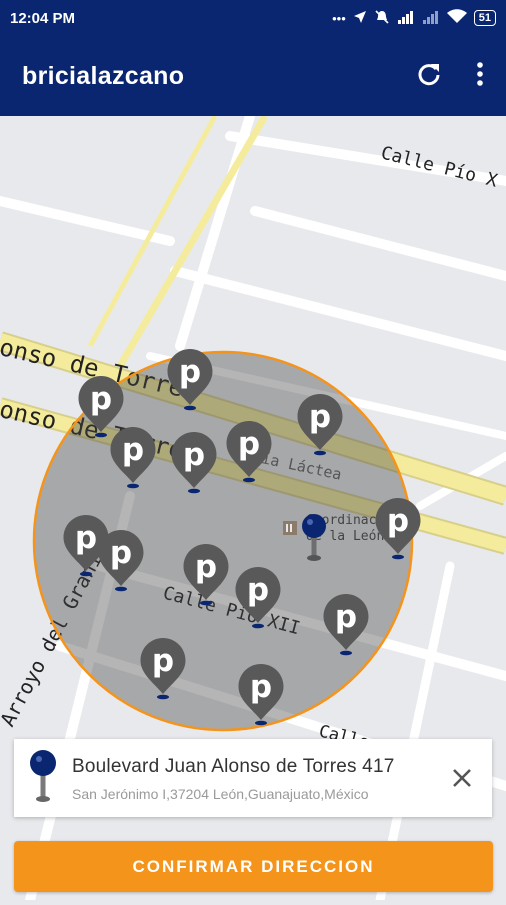 The height and width of the screenshot is (905, 506). Describe the element at coordinates (480, 76) in the screenshot. I see `overflow-menu-icon` at that location.